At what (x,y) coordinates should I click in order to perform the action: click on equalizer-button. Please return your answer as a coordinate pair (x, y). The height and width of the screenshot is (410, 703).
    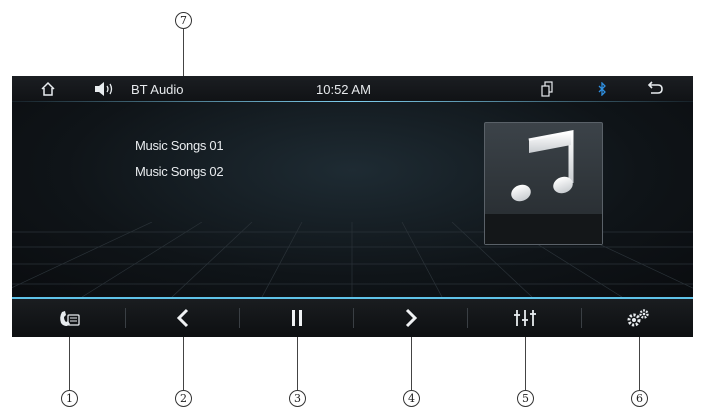
    Looking at the image, I should click on (524, 318).